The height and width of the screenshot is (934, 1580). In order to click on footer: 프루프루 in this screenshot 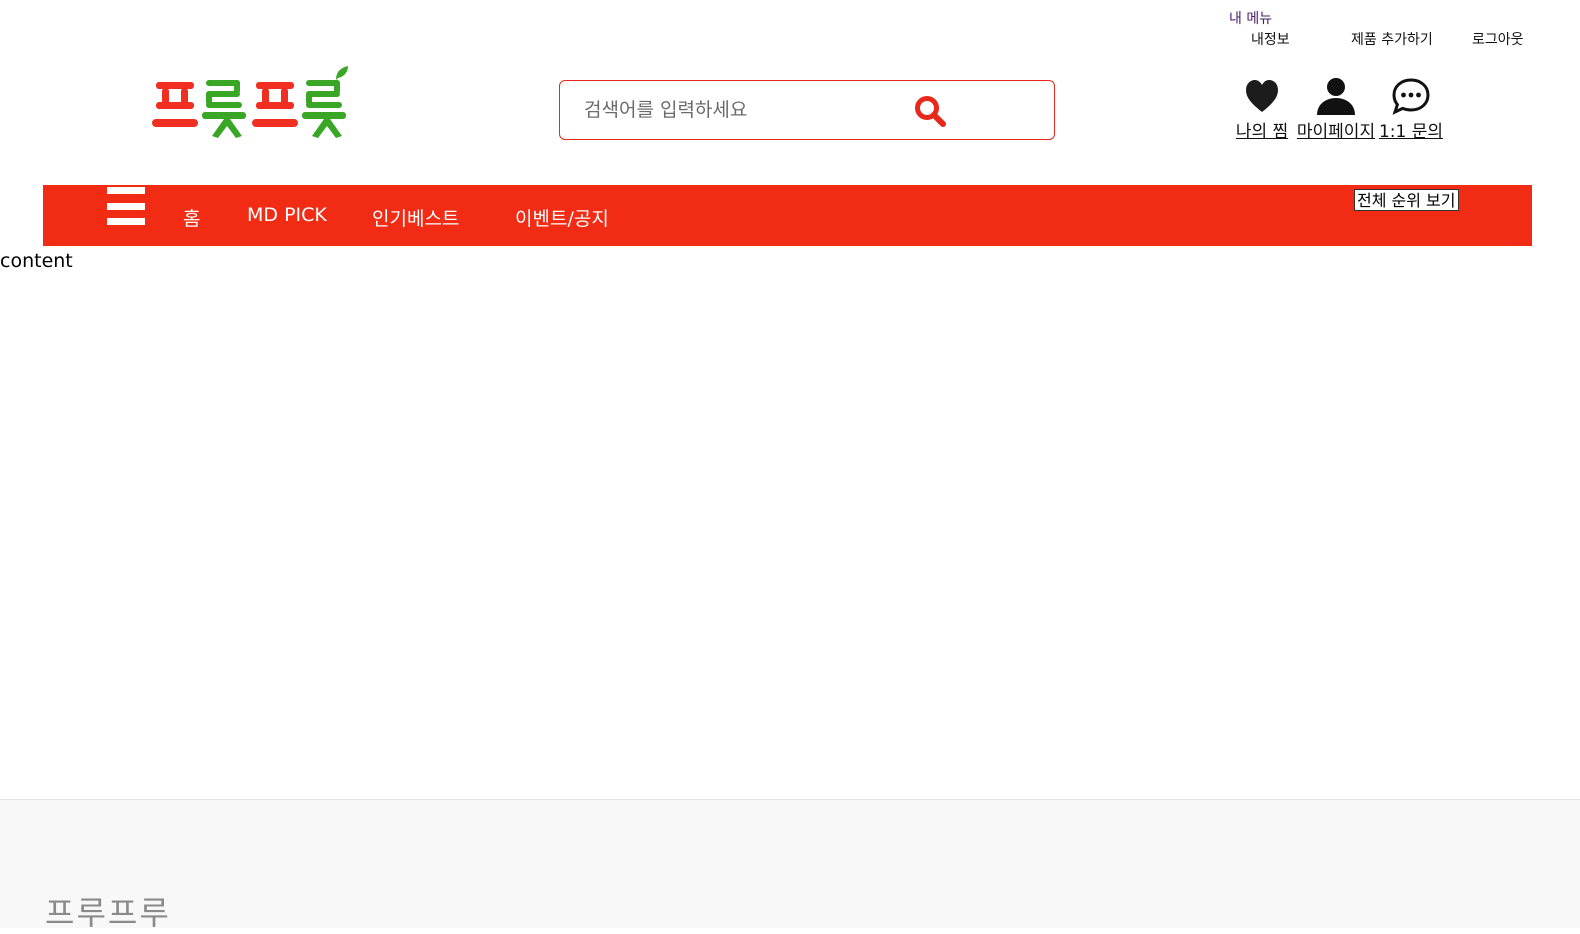, I will do `click(790, 865)`.